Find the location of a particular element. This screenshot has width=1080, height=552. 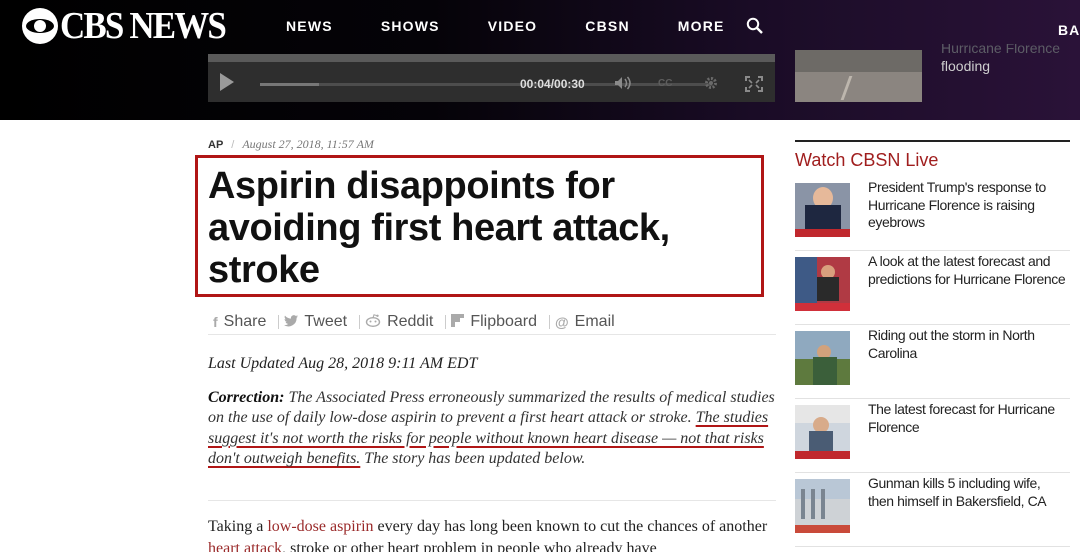

video-progress-fill is located at coordinates (289, 84).